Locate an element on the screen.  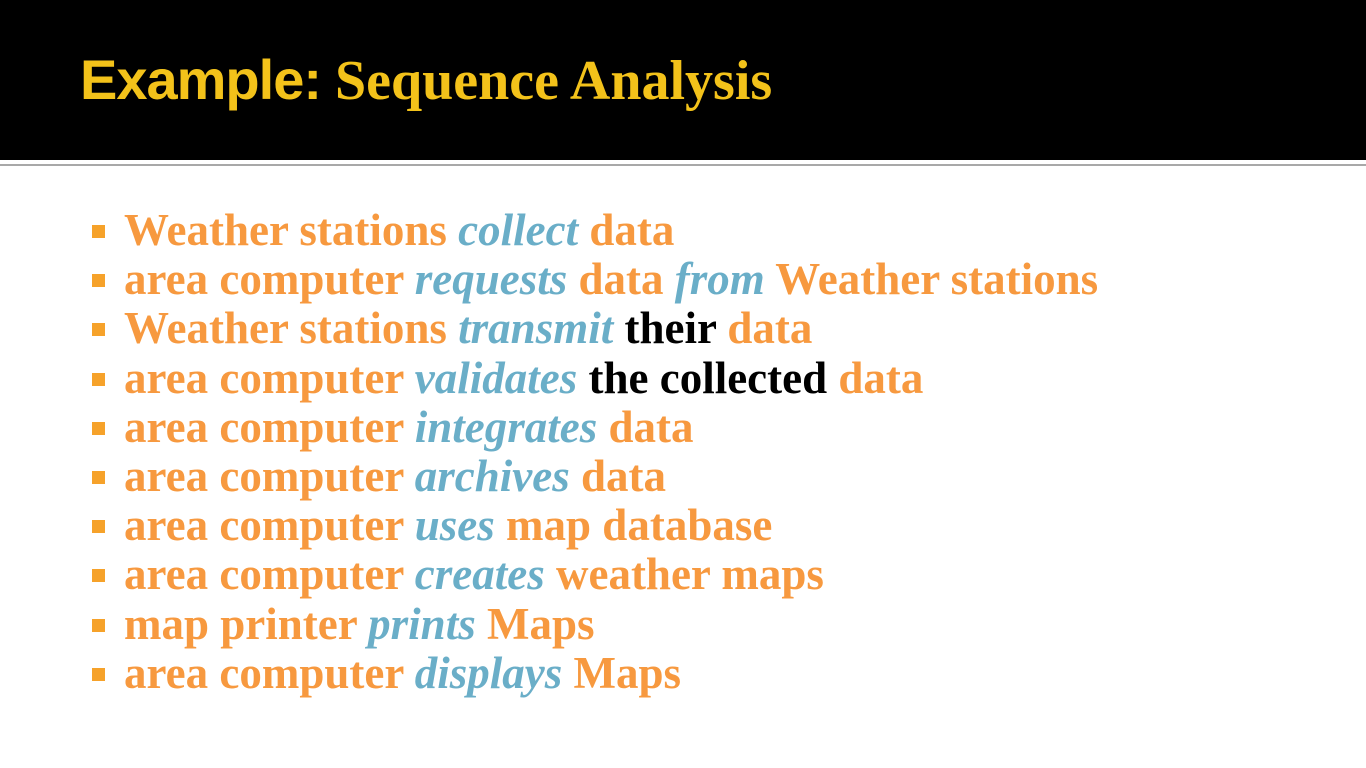
bullet-object-text: Weather stations is located at coordinates (937, 279).